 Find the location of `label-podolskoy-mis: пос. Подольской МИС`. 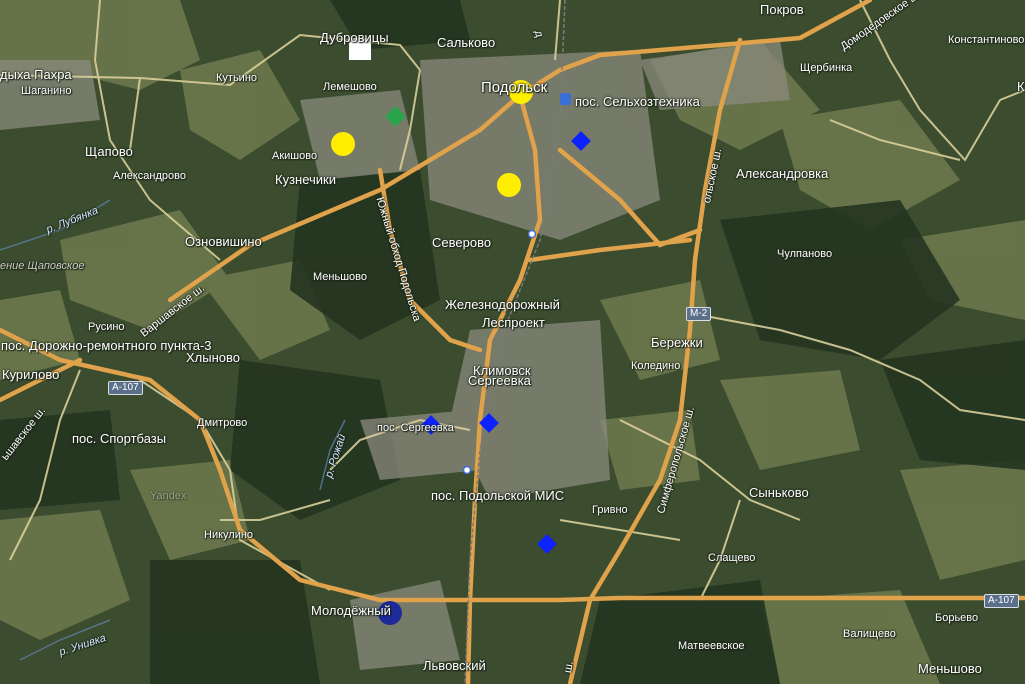

label-podolskoy-mis: пос. Подольской МИС is located at coordinates (498, 495).